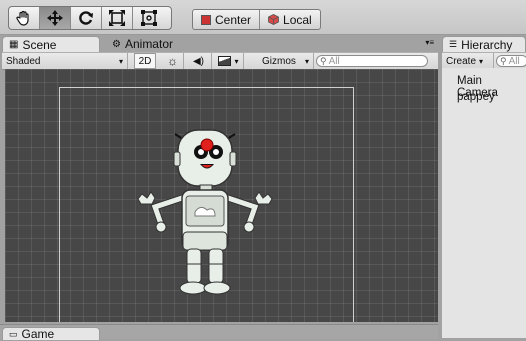 Image resolution: width=526 pixels, height=341 pixels. I want to click on render-mode-label: Shaded, so click(23, 61).